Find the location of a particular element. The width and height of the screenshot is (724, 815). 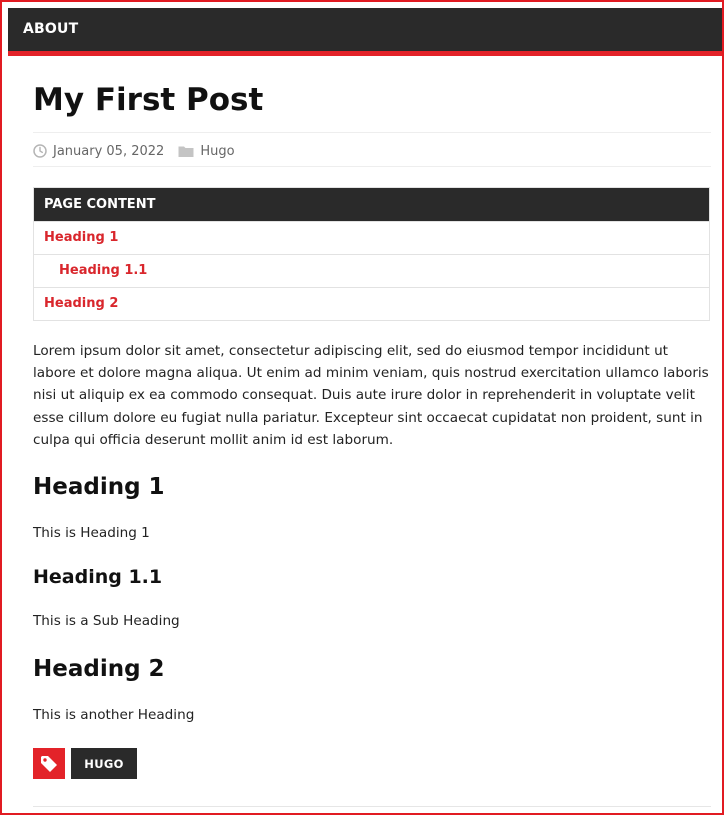

toc-item-heading-2: Heading 2 is located at coordinates (371, 303).